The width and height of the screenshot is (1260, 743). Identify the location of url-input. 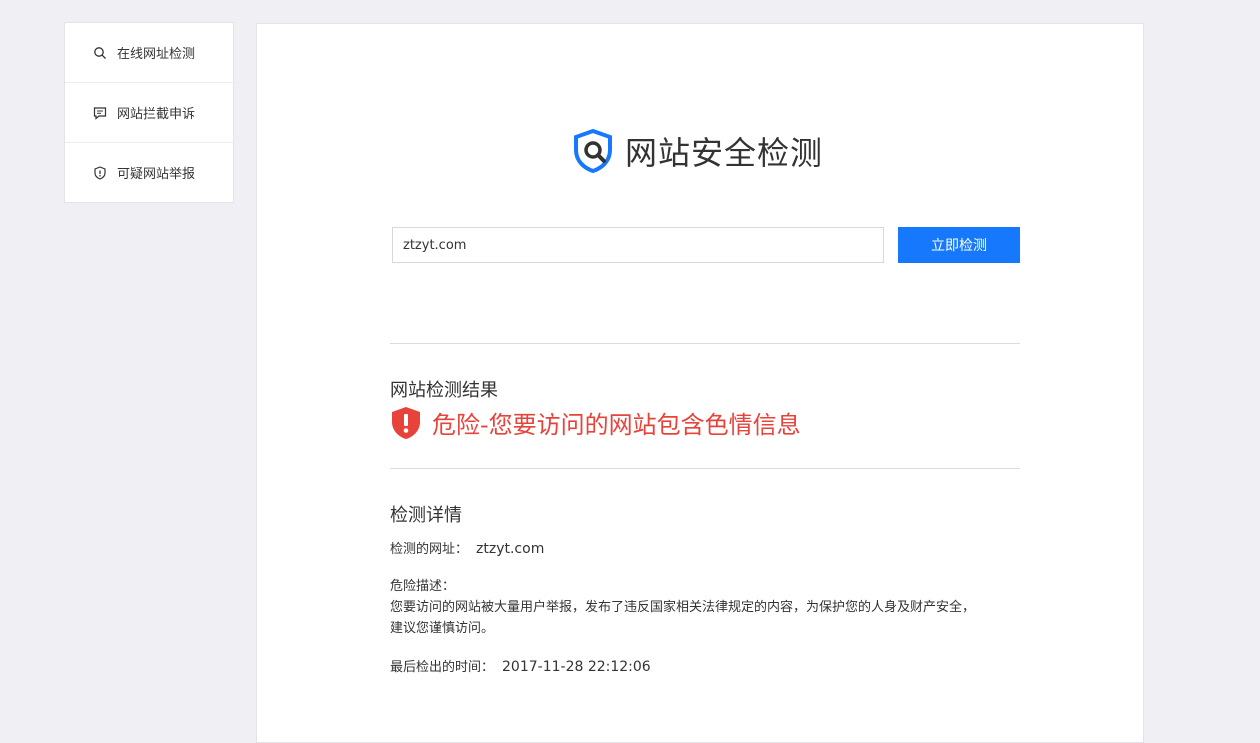
(638, 245).